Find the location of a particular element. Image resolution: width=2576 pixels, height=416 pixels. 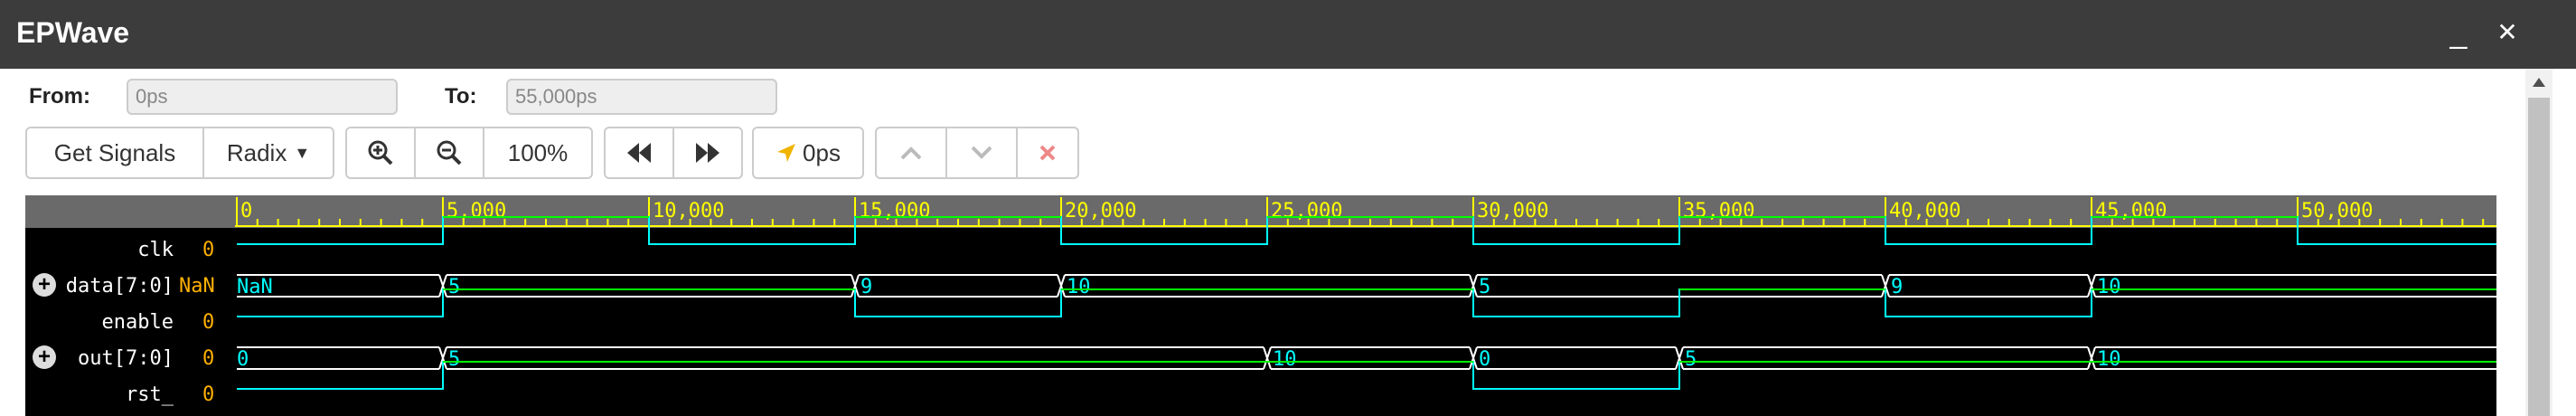

zoom-in-button is located at coordinates (380, 153).